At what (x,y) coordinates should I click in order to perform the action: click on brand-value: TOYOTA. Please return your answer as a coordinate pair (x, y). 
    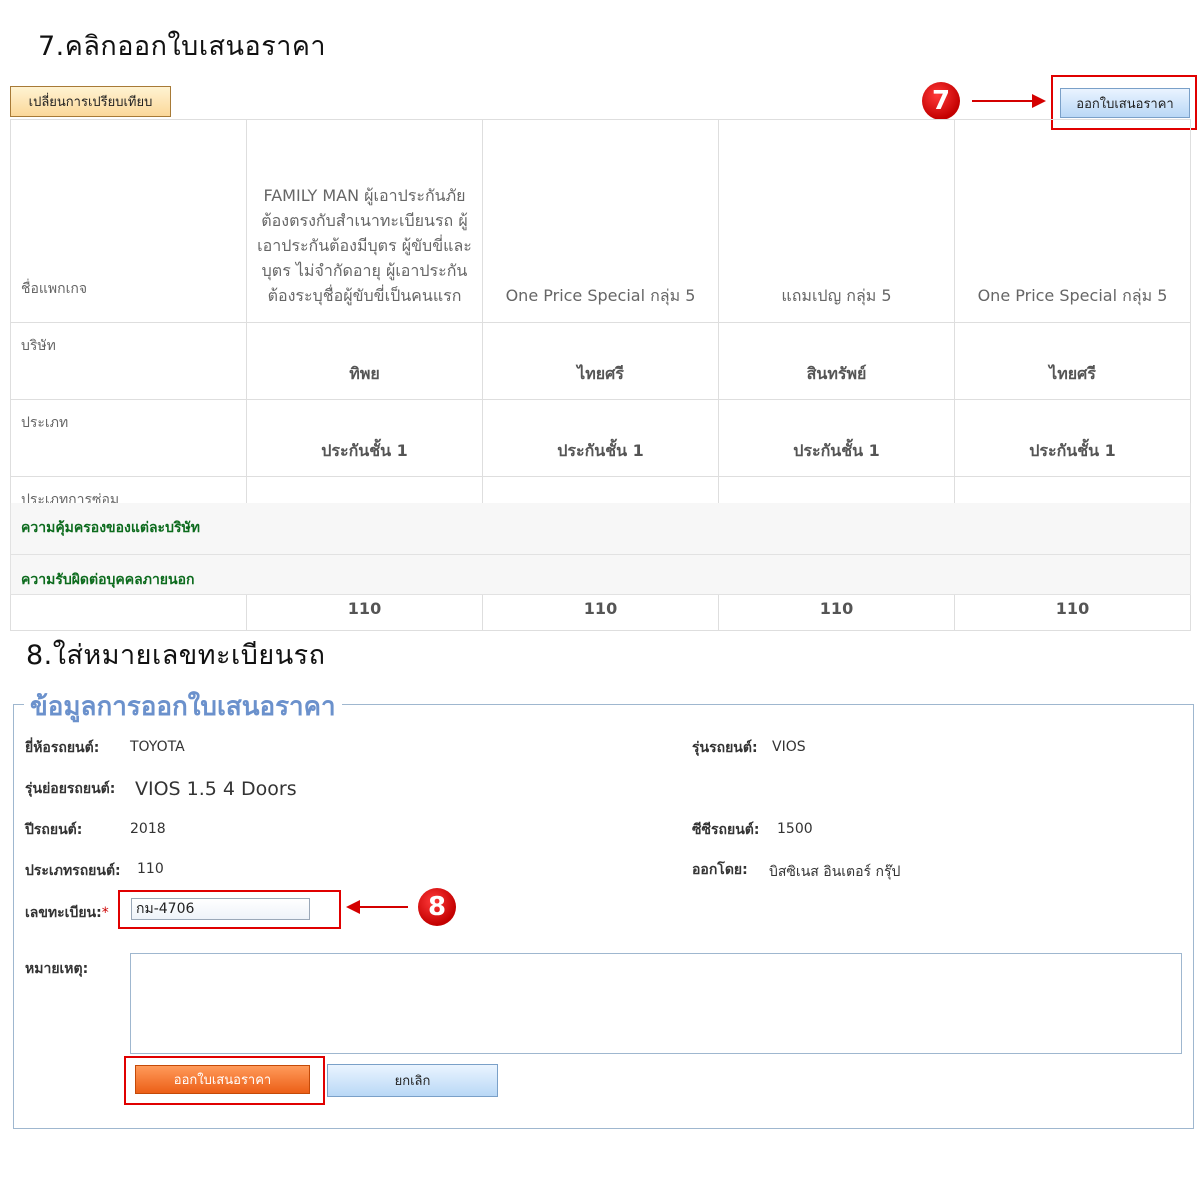
    Looking at the image, I should click on (157, 747).